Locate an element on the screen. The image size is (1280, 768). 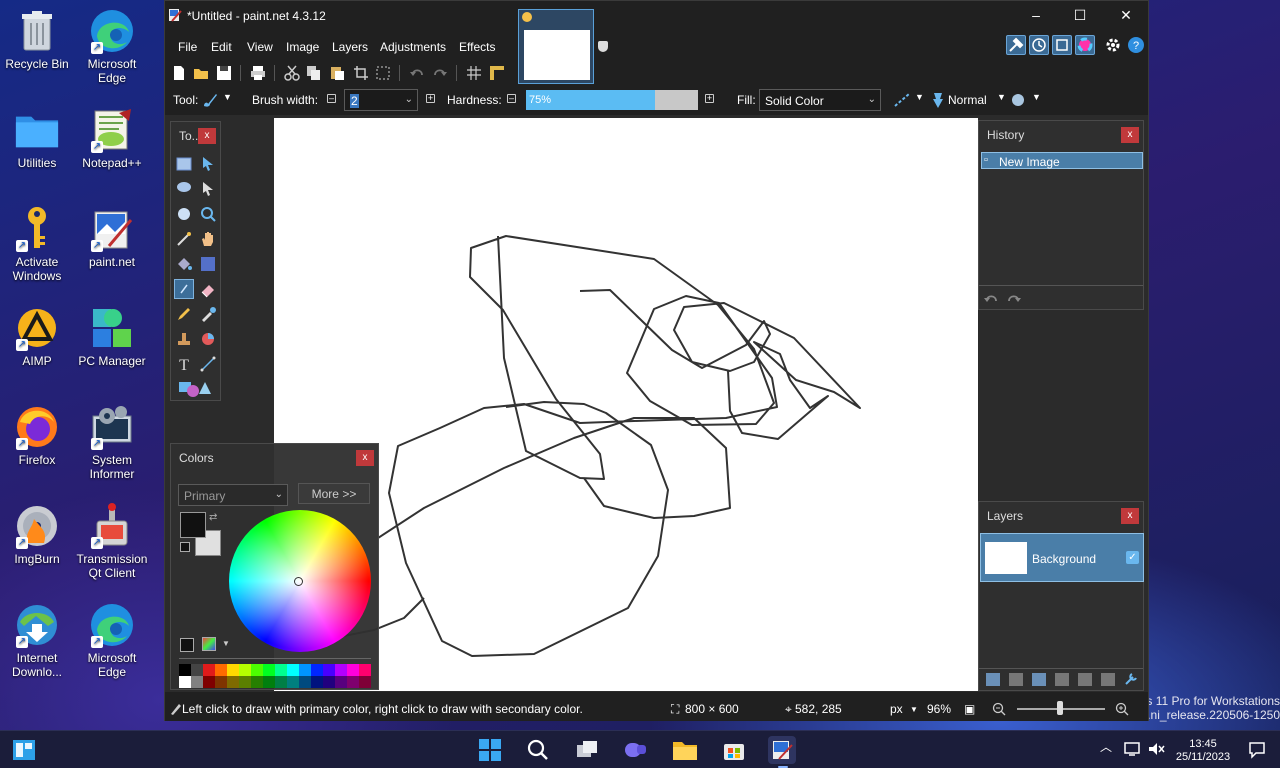
menu-adjustments: Adjustments is located at coordinates (413, 47).